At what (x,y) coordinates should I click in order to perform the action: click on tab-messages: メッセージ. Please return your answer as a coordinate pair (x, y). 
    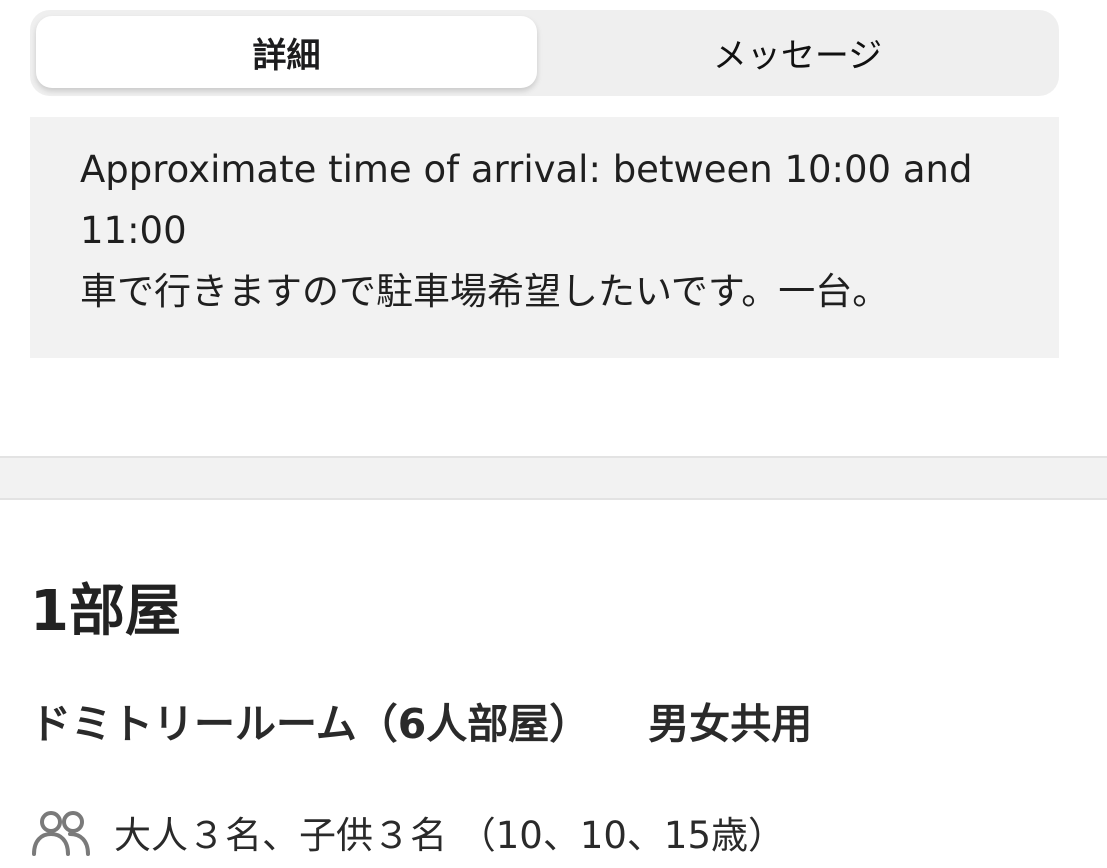
    Looking at the image, I should click on (797, 52).